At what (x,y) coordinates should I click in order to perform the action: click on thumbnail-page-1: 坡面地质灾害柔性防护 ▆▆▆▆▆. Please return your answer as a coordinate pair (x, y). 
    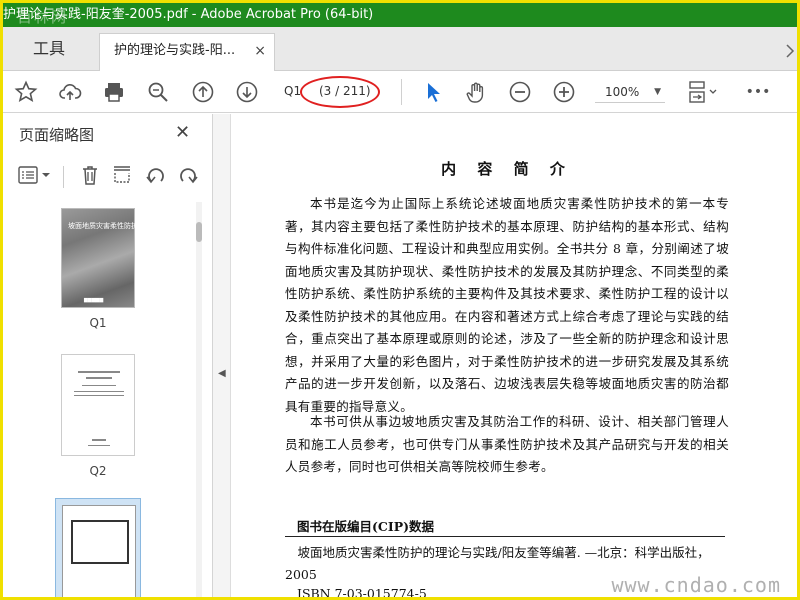
    Looking at the image, I should click on (99, 258).